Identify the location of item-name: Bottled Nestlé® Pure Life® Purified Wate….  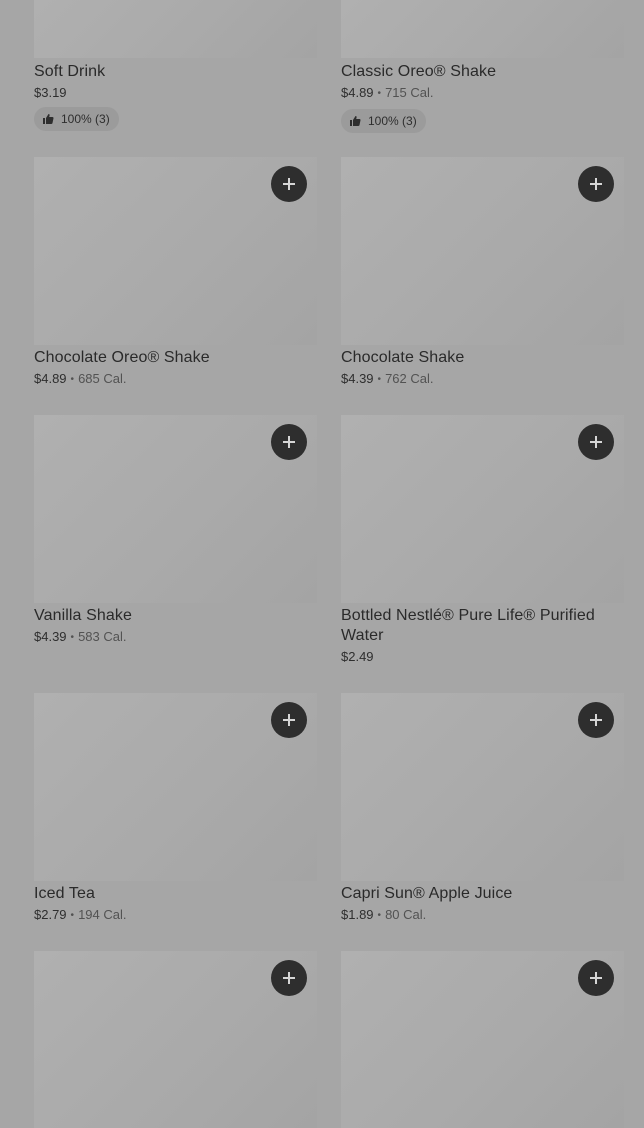
(482, 626).